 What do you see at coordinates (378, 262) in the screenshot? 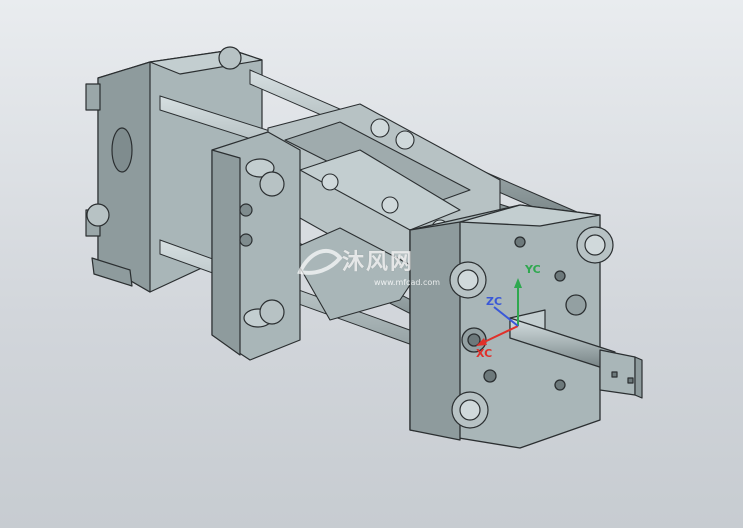
I see `watermark-text: 沐风网` at bounding box center [378, 262].